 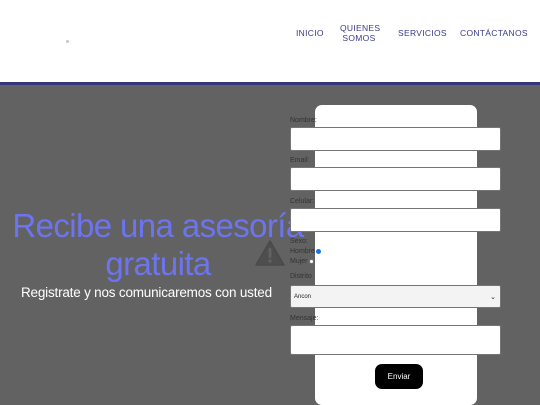 What do you see at coordinates (395, 296) in the screenshot?
I see `distrito-select: Ancon ⌄` at bounding box center [395, 296].